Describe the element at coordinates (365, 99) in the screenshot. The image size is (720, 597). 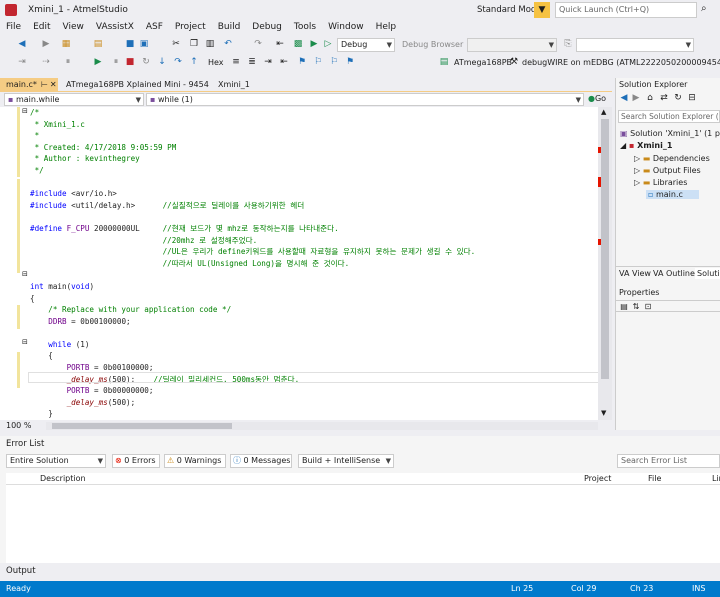
I see `member-select: ▪ while (1) ▼` at that location.